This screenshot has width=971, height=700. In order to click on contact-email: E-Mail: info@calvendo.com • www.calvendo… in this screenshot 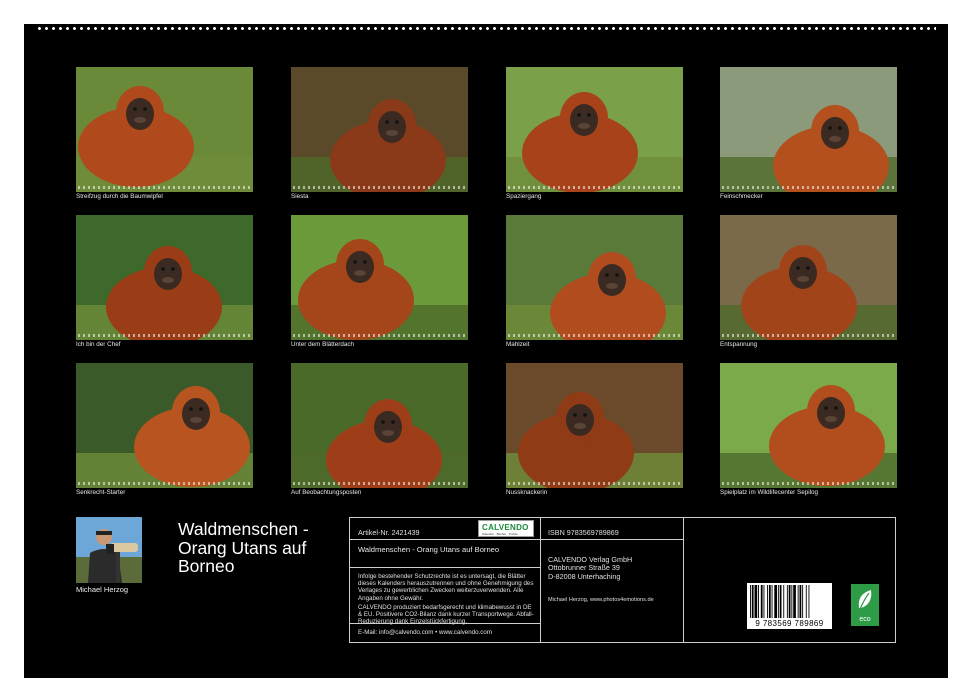, I will do `click(425, 632)`.